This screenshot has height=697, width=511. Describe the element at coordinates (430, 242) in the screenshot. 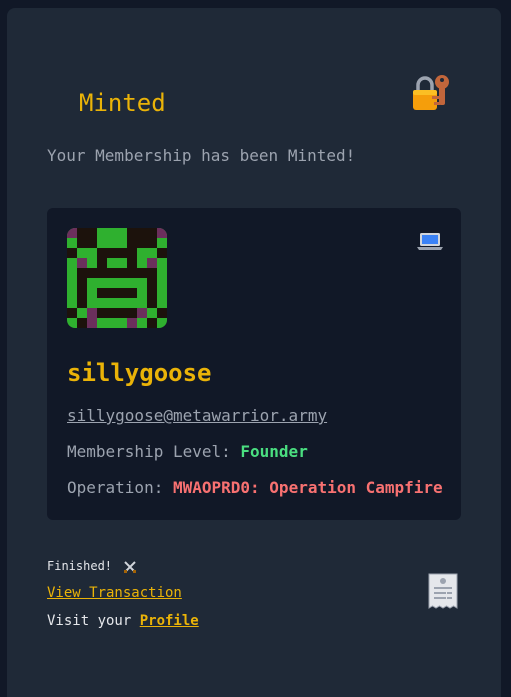

I see `laptop-icon` at that location.